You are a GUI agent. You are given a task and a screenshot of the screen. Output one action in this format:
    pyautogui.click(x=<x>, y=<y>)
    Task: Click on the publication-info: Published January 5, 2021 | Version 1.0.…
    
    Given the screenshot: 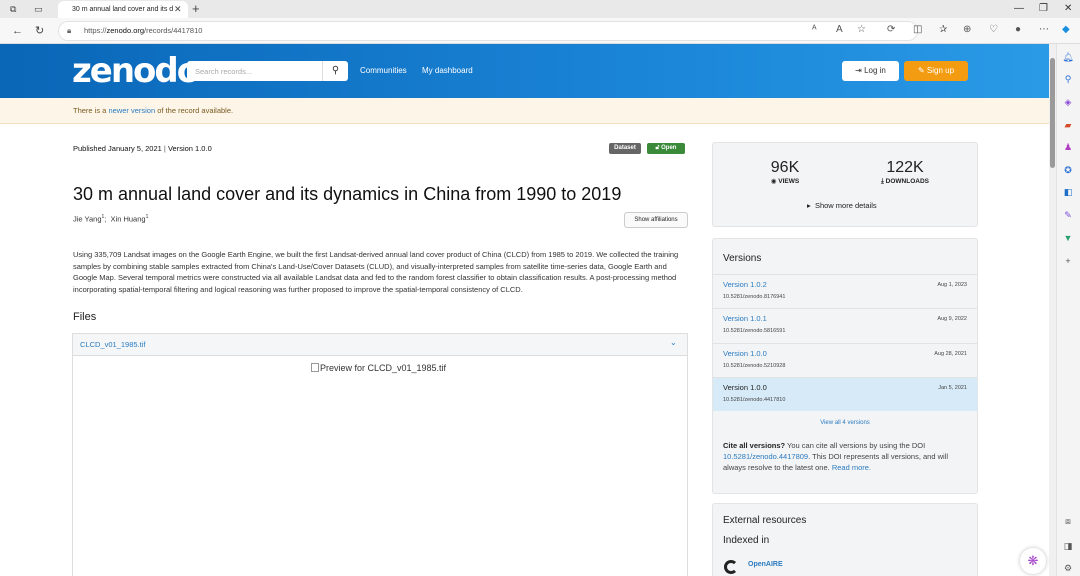 What is the action you would take?
    pyautogui.click(x=142, y=148)
    